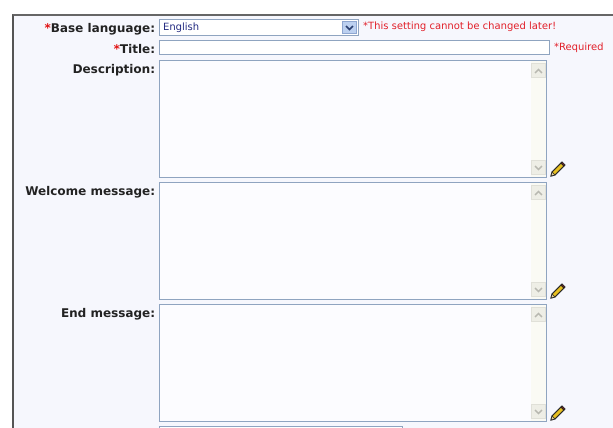 The image size is (613, 428). What do you see at coordinates (107, 314) in the screenshot?
I see `field-label: End message:` at bounding box center [107, 314].